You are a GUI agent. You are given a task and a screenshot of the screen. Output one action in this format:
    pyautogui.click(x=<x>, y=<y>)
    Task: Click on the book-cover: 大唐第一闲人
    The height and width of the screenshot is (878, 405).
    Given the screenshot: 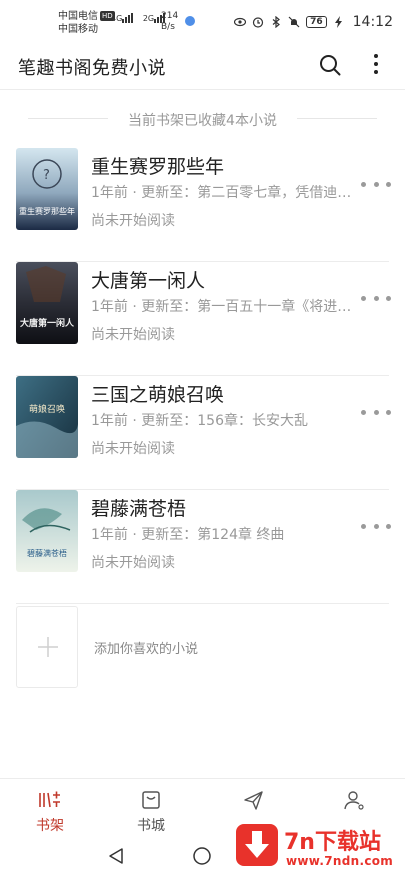 What is the action you would take?
    pyautogui.click(x=47, y=303)
    